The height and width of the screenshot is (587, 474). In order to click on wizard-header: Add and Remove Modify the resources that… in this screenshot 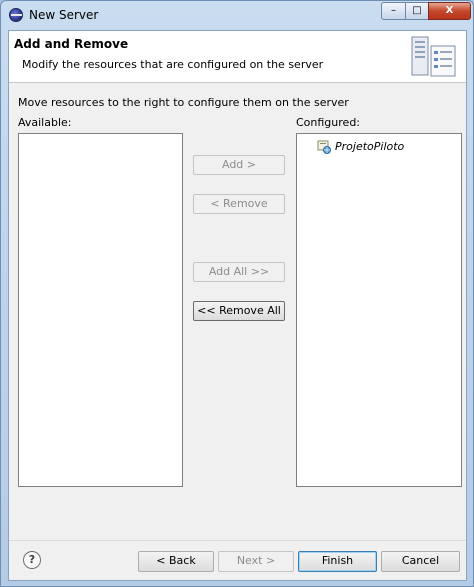, I will do `click(237, 57)`.